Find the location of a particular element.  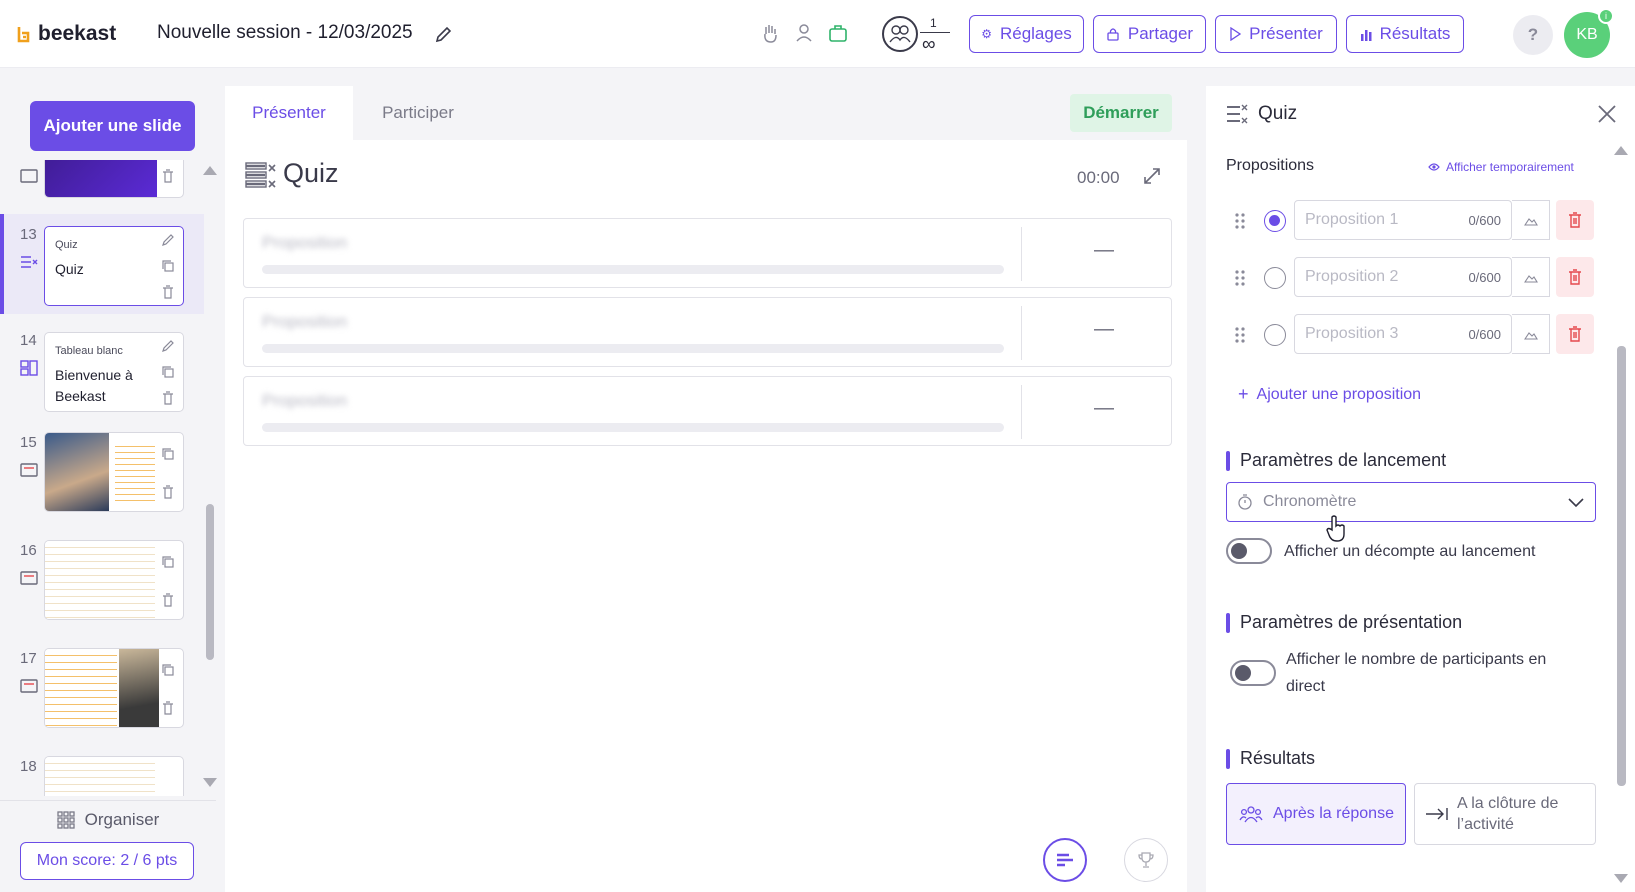

hand-raise-icon is located at coordinates (770, 33).